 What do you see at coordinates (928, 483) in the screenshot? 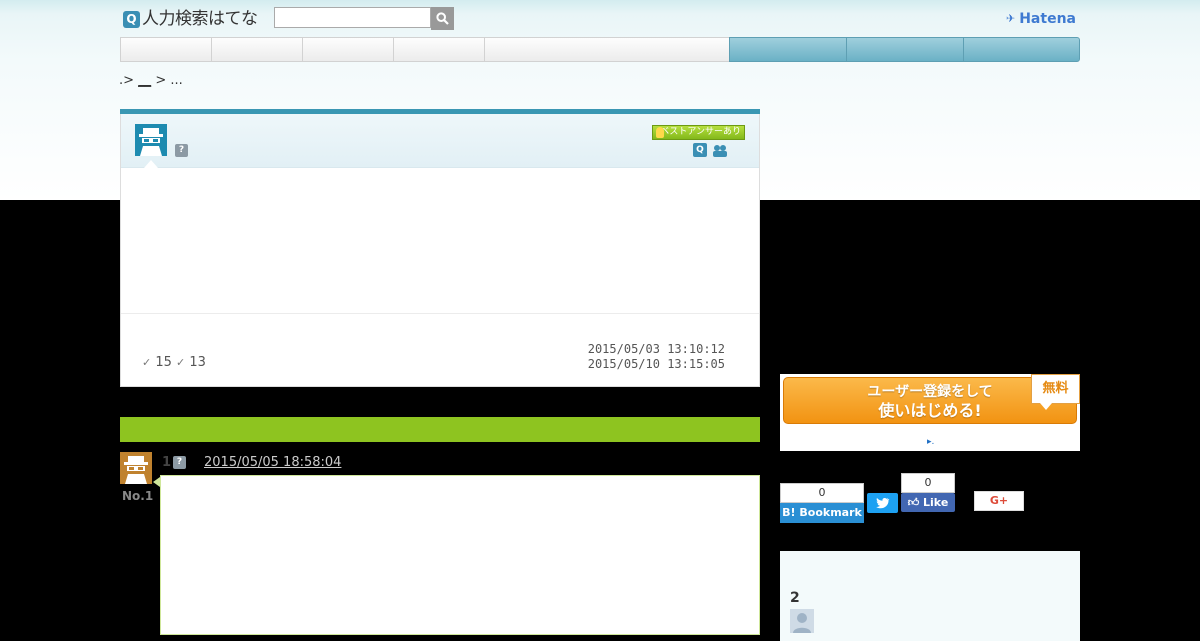
I see `facebook-count: 0` at bounding box center [928, 483].